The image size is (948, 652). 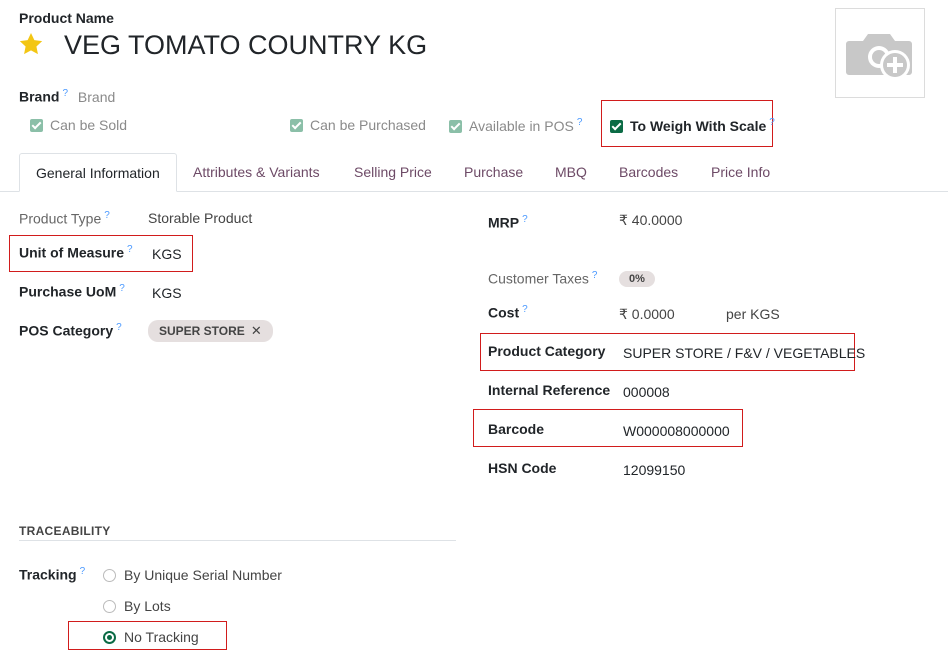 What do you see at coordinates (147, 606) in the screenshot?
I see `tracking-option-label: By Lots` at bounding box center [147, 606].